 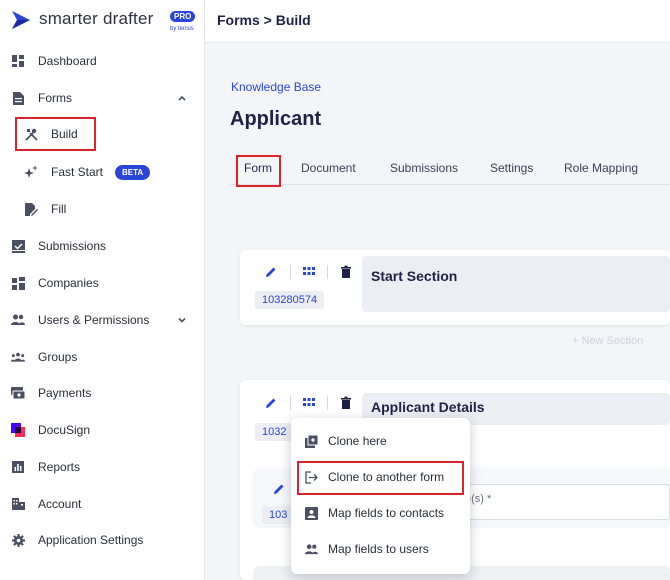 I want to click on sidebar-item-docusign: DocuSign, so click(x=102, y=430).